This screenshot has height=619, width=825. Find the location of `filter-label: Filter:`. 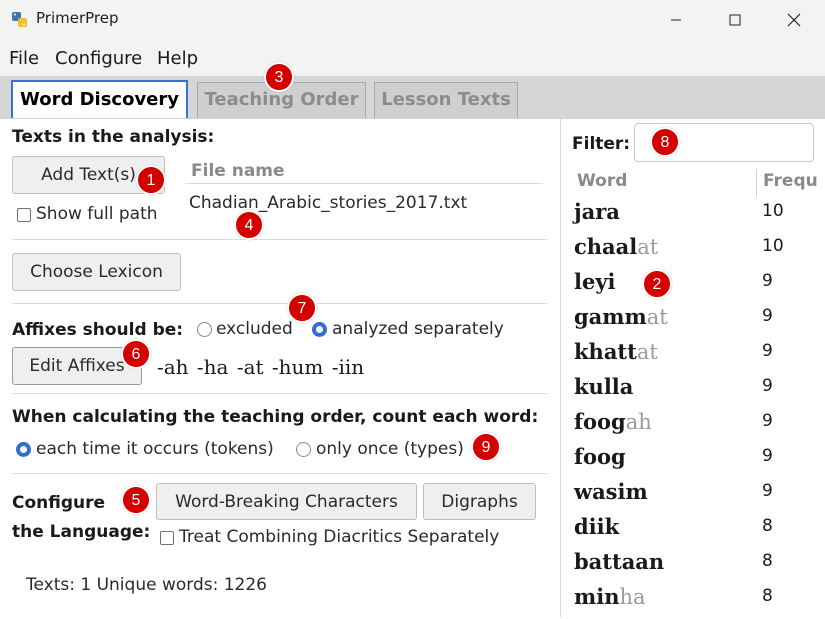

filter-label: Filter: is located at coordinates (601, 144).